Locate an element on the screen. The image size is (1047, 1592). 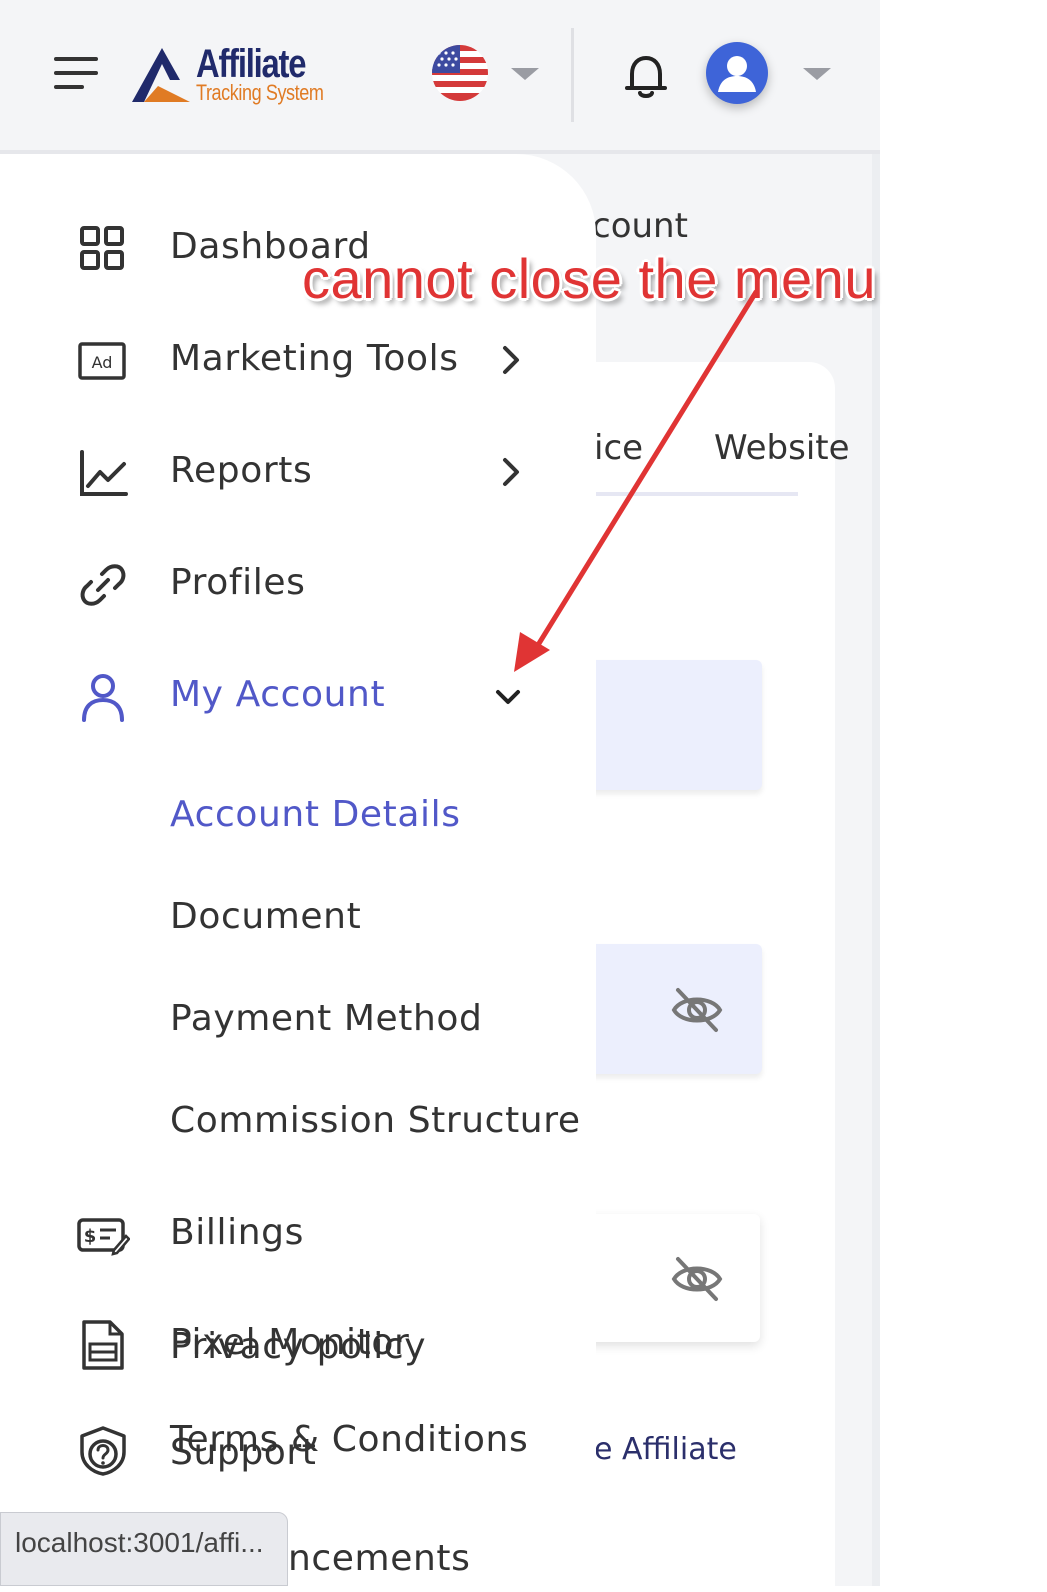
page-bottom-fragment: e Affiliate is located at coordinates (665, 1449).